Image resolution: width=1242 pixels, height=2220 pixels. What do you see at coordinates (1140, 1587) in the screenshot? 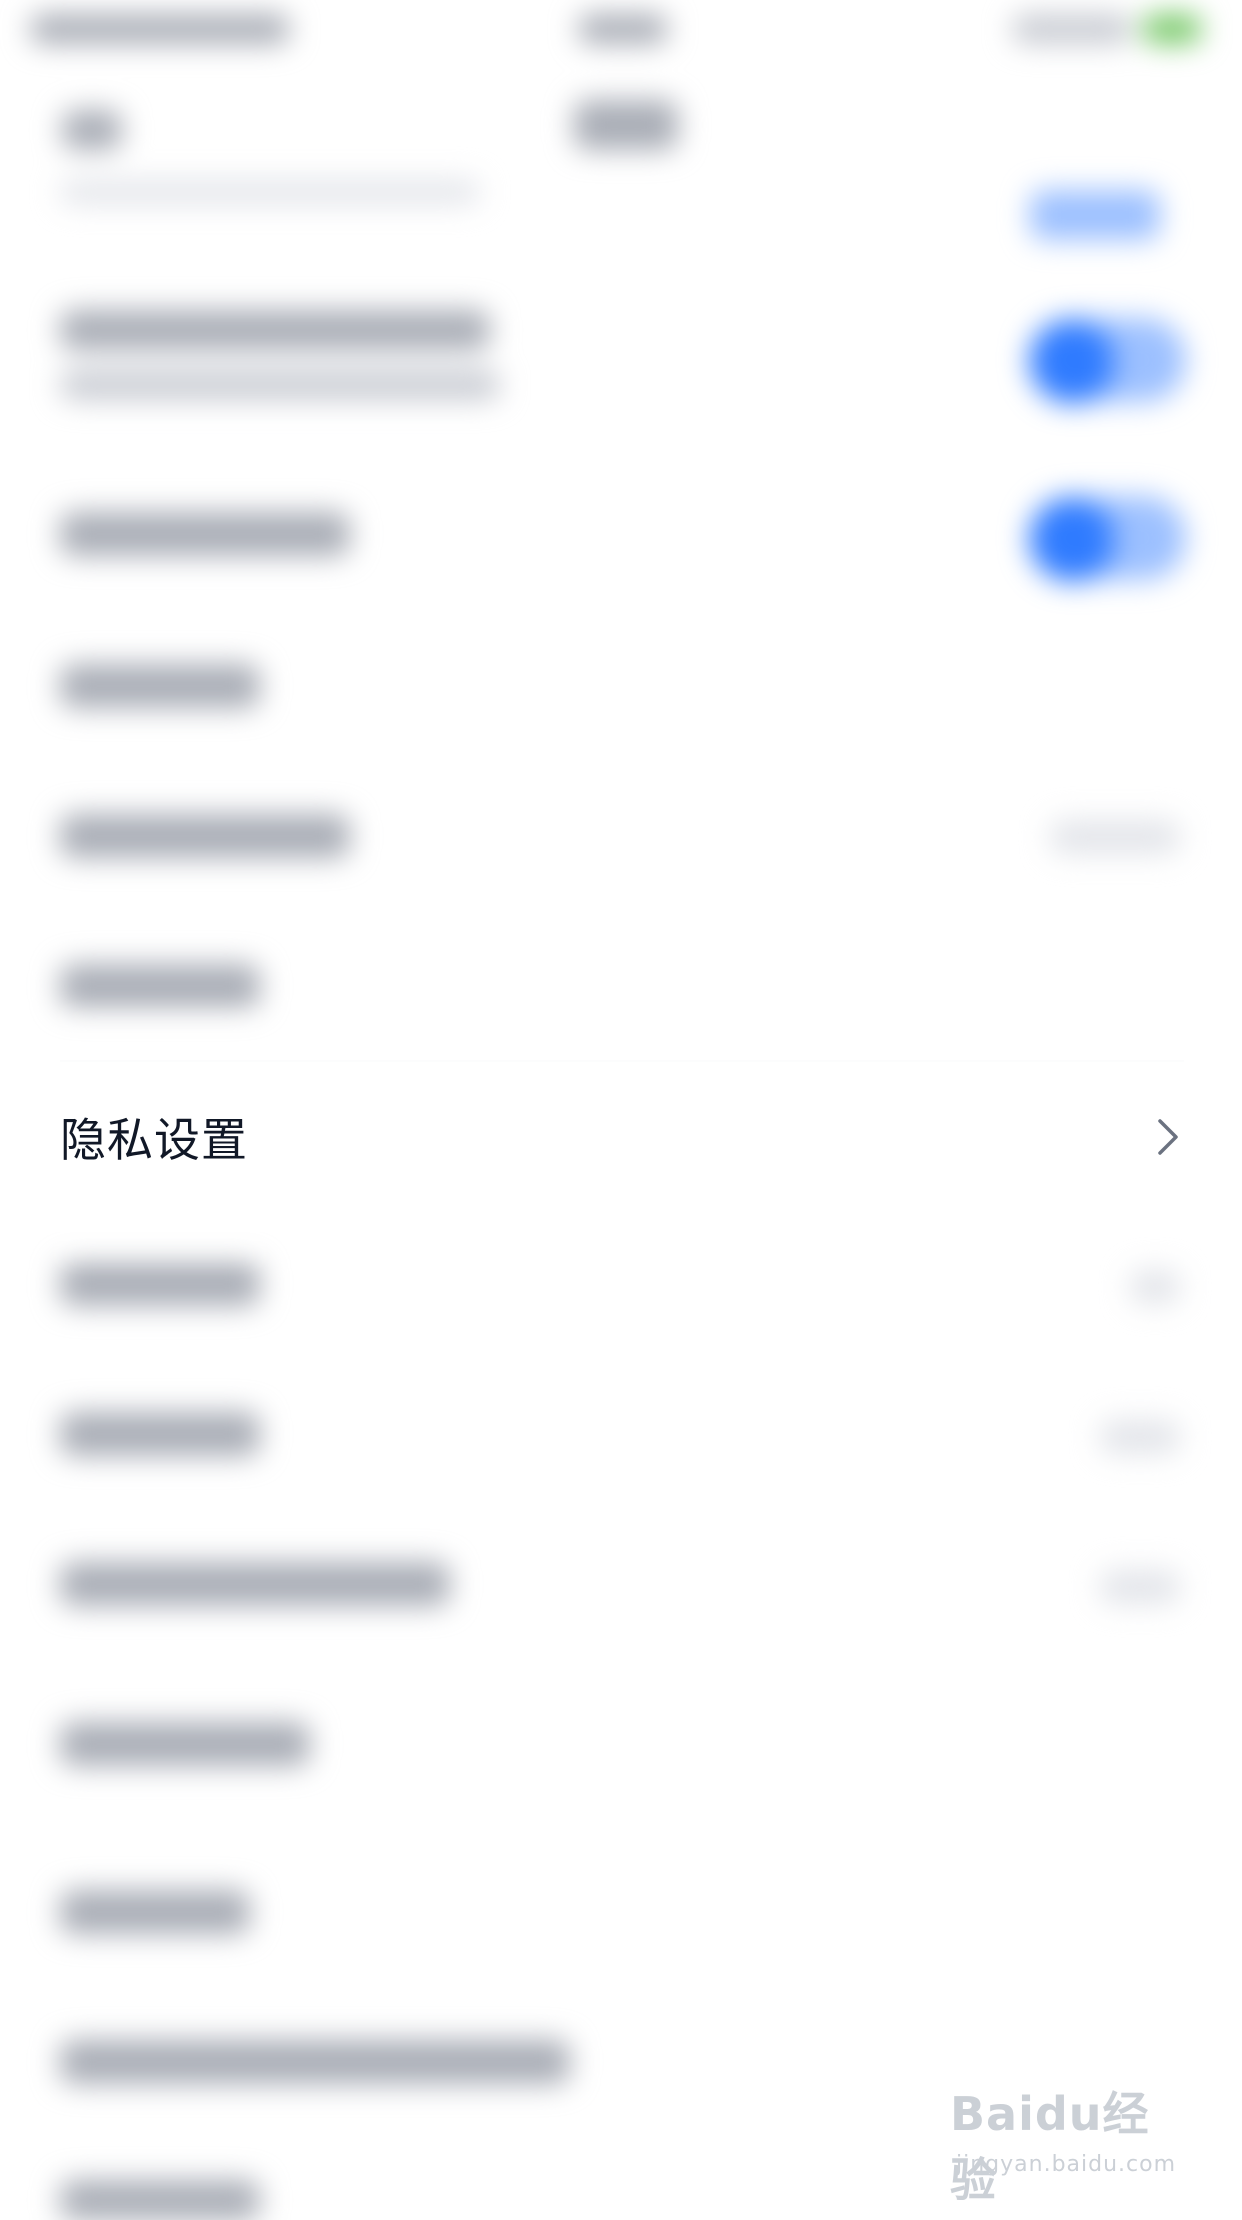
I see `setting-row-9-value` at bounding box center [1140, 1587].